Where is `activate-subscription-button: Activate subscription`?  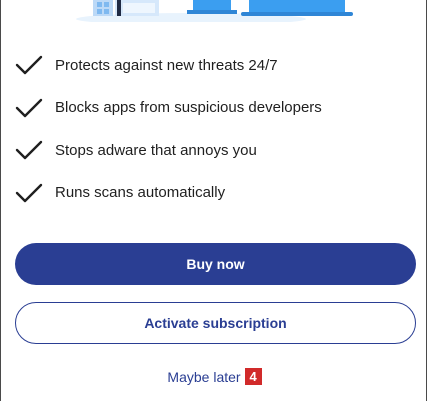
activate-subscription-button: Activate subscription is located at coordinates (215, 323).